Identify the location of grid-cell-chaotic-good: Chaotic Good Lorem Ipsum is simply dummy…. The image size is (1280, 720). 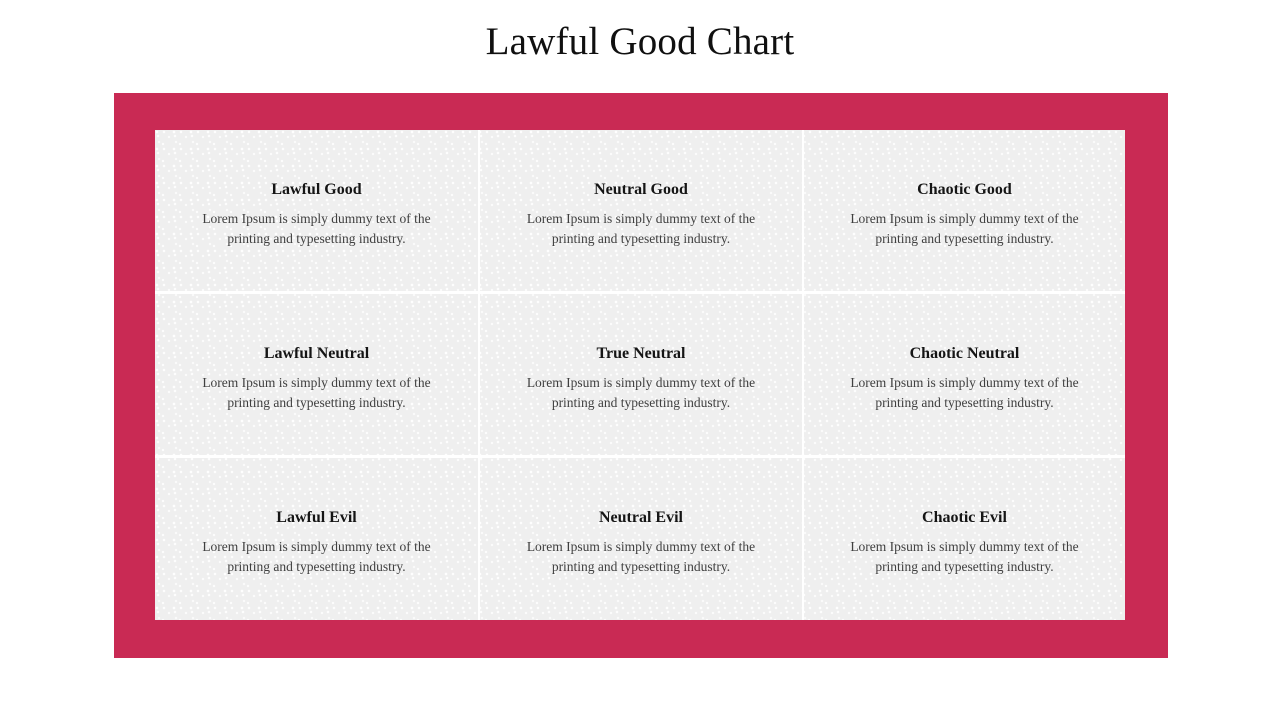
(963, 210).